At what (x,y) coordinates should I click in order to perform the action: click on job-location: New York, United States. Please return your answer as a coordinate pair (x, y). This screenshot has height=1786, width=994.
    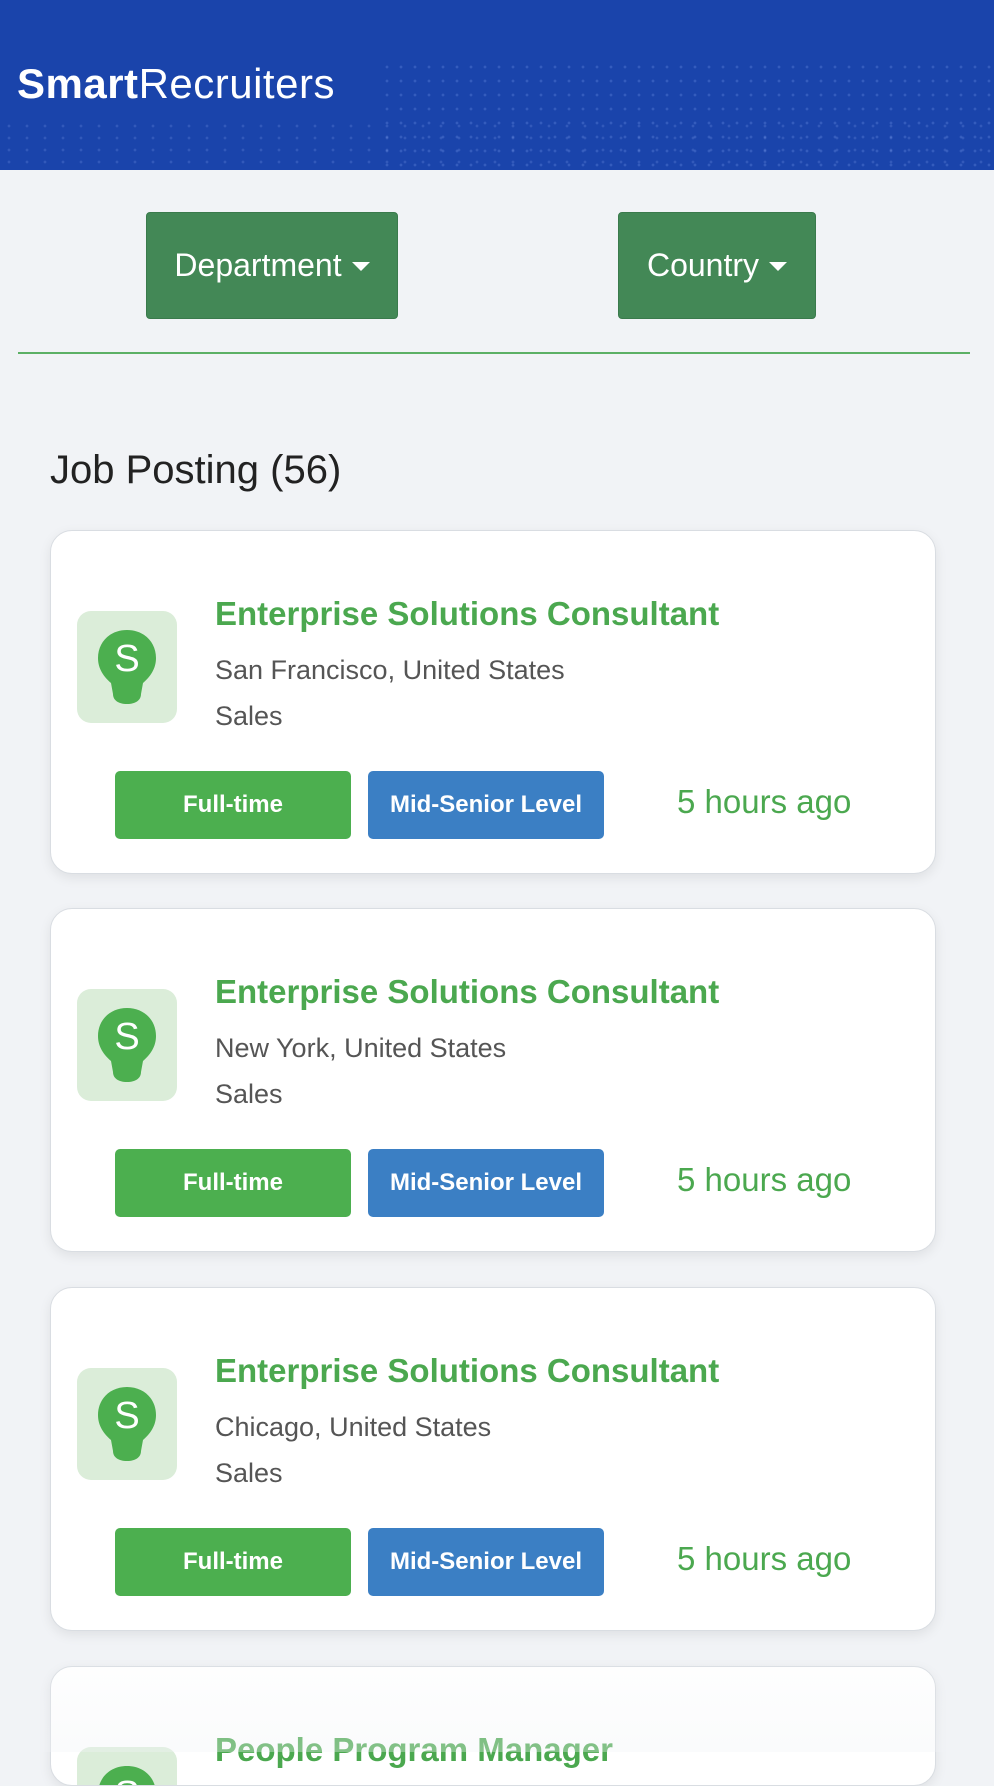
    Looking at the image, I should click on (361, 1048).